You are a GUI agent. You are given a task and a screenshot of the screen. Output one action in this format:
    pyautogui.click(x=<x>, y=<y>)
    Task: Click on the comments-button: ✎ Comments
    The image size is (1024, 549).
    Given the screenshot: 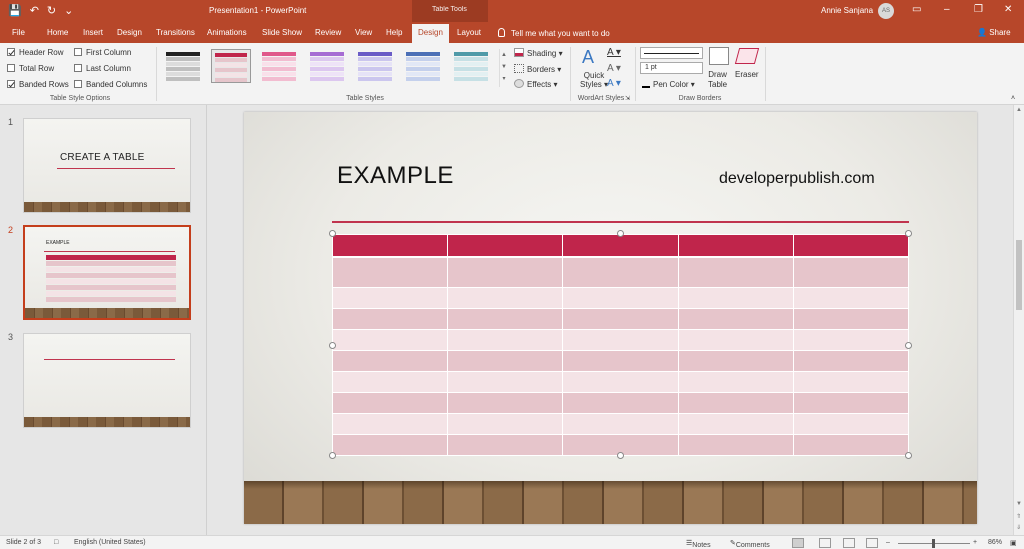 What is the action you would take?
    pyautogui.click(x=750, y=544)
    